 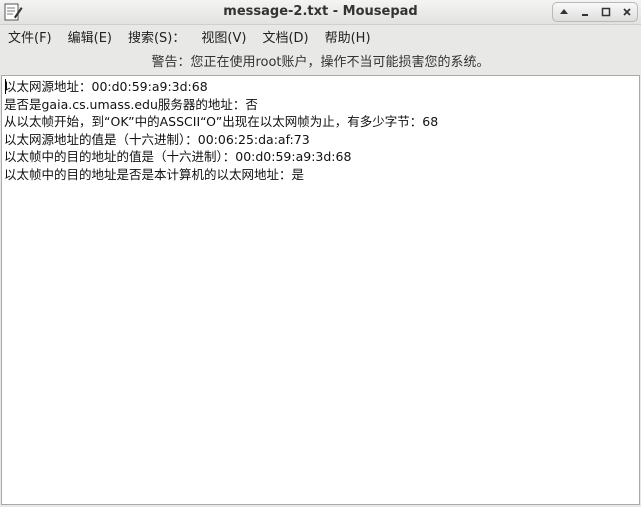 I want to click on window-title: message-2.txt - Mousepad, so click(x=320, y=11).